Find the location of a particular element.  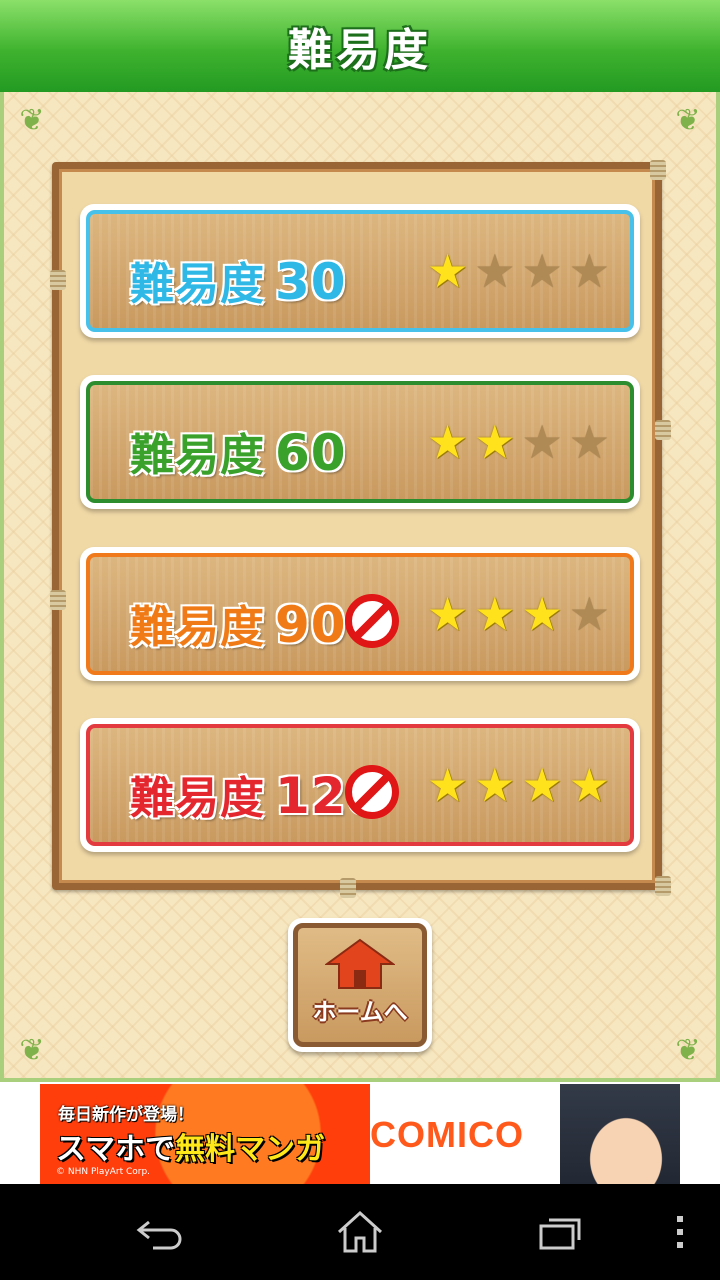

level-button-90: 難易度 90 ★ ★ ★ ★ is located at coordinates (360, 614).